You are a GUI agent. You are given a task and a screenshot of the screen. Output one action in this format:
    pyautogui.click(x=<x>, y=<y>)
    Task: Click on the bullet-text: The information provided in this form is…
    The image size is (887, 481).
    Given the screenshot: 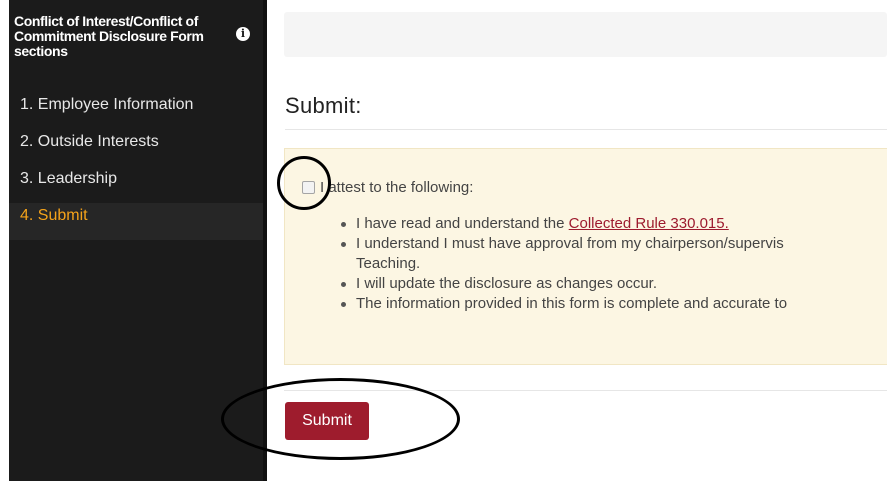 What is the action you would take?
    pyautogui.click(x=572, y=303)
    